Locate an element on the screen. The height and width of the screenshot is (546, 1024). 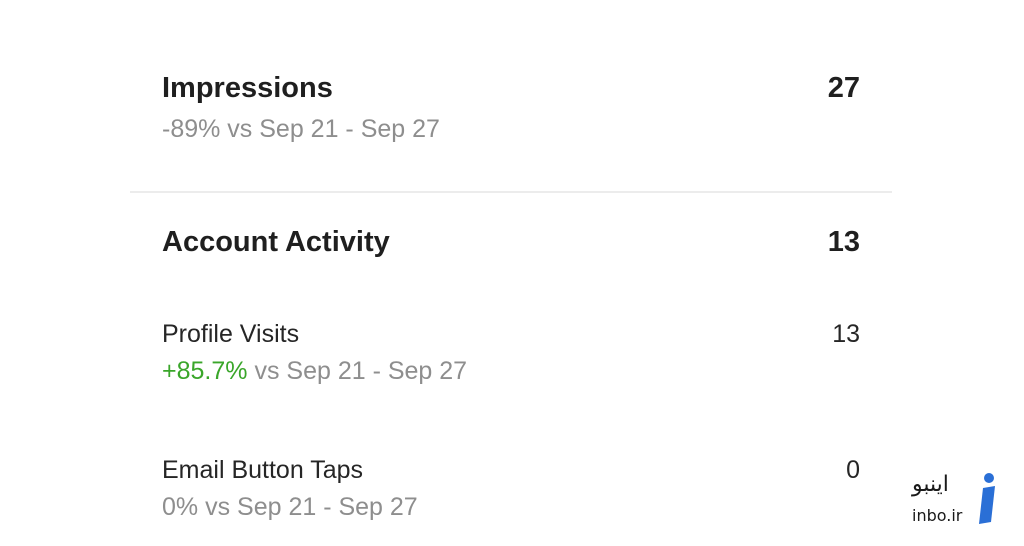
email-button-taps-title: Email Button Taps is located at coordinates (263, 470).